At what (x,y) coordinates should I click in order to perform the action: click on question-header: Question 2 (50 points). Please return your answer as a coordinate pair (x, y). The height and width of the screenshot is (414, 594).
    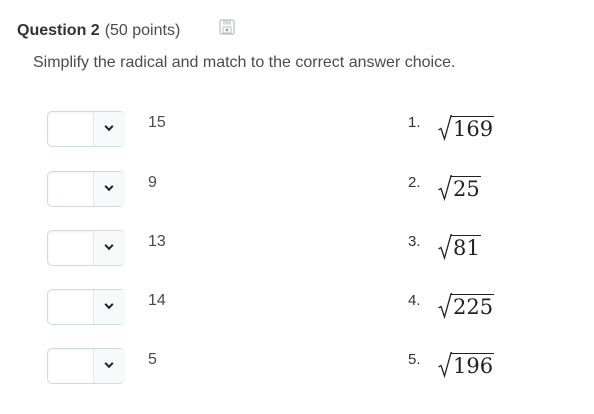
    Looking at the image, I should click on (98, 31).